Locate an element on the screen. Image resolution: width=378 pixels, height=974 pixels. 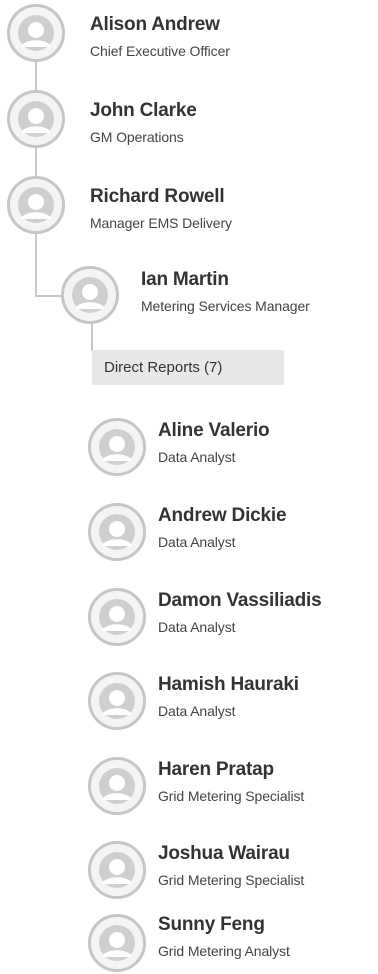
direct-report-item: Joshua Wairau Grid Metering Specialist is located at coordinates (233, 870).